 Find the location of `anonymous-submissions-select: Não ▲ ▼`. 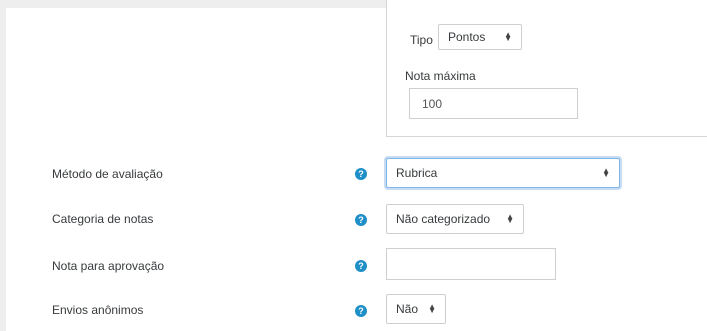

anonymous-submissions-select: Não ▲ ▼ is located at coordinates (416, 309).